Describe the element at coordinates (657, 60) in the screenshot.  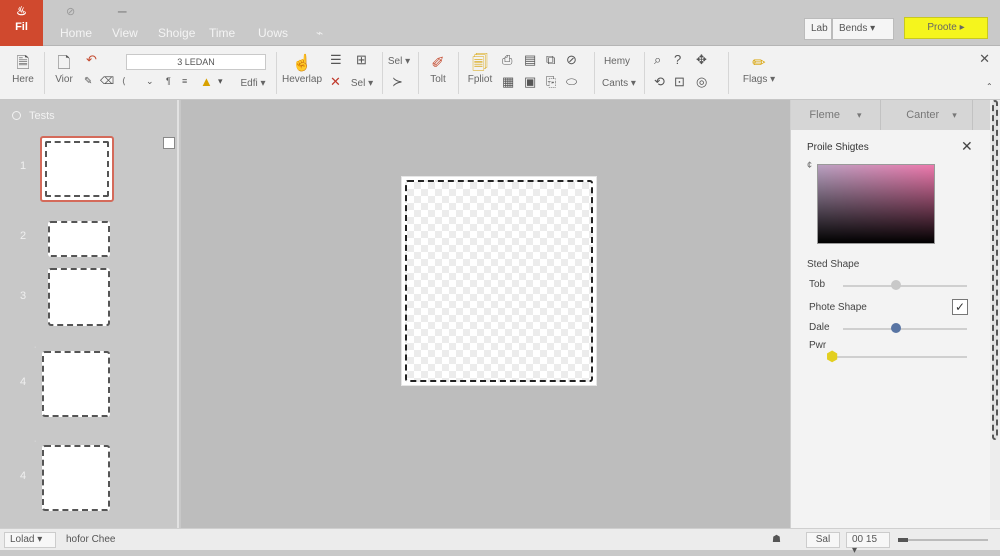
I see `search-icon: ⌕` at that location.